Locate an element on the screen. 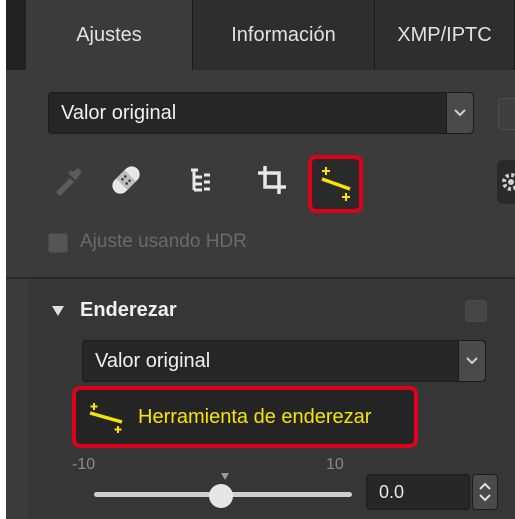 Image resolution: width=515 pixels, height=519 pixels. angle-value-input: 0.0 is located at coordinates (418, 492).